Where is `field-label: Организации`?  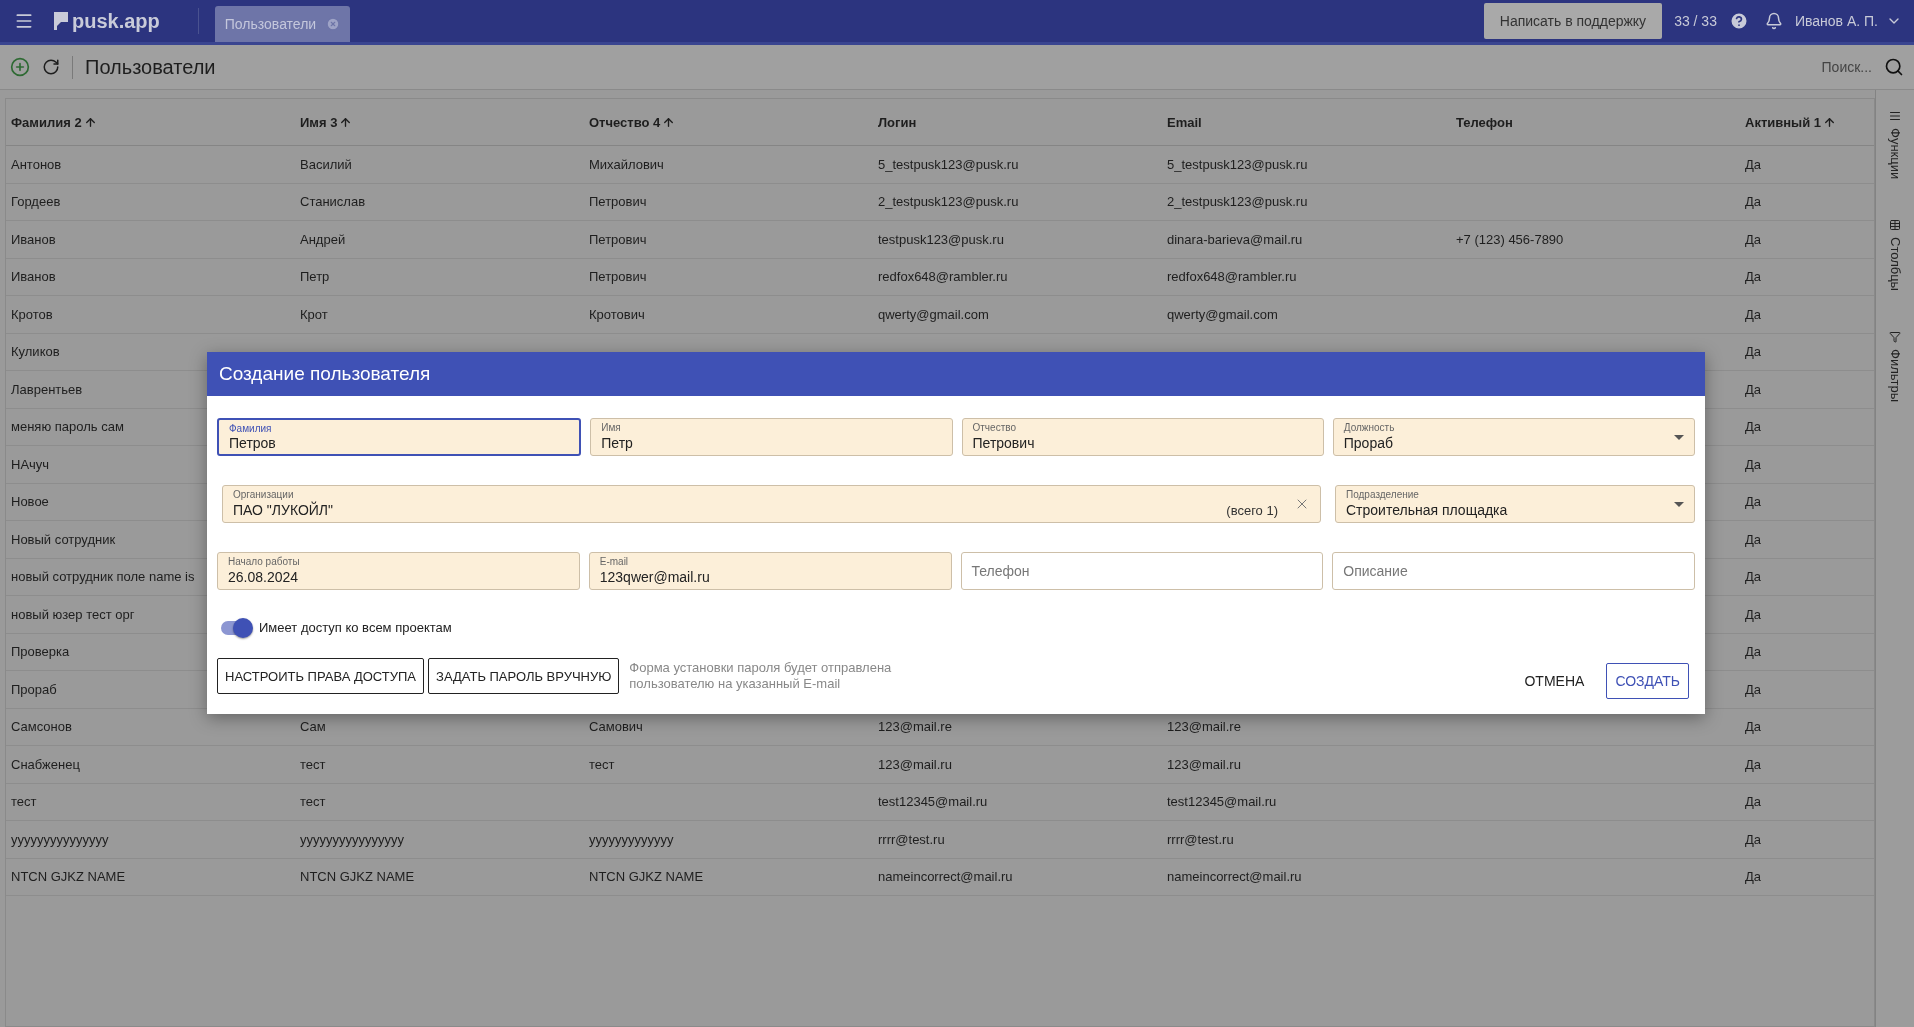 field-label: Организации is located at coordinates (263, 494).